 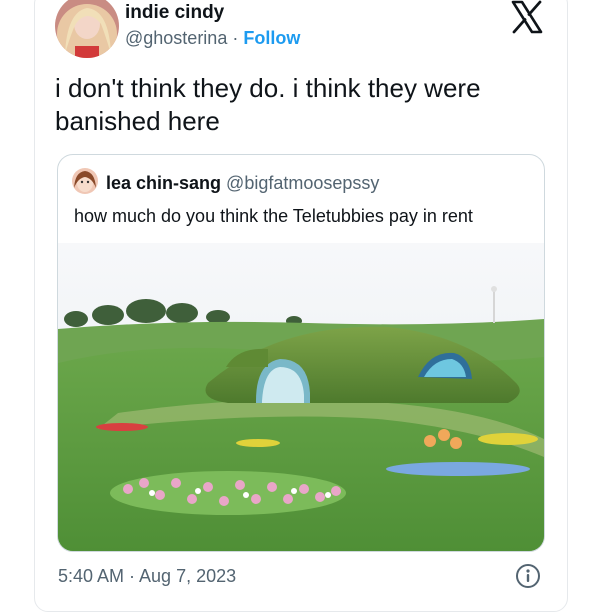 I want to click on follow-button: Follow, so click(x=271, y=38).